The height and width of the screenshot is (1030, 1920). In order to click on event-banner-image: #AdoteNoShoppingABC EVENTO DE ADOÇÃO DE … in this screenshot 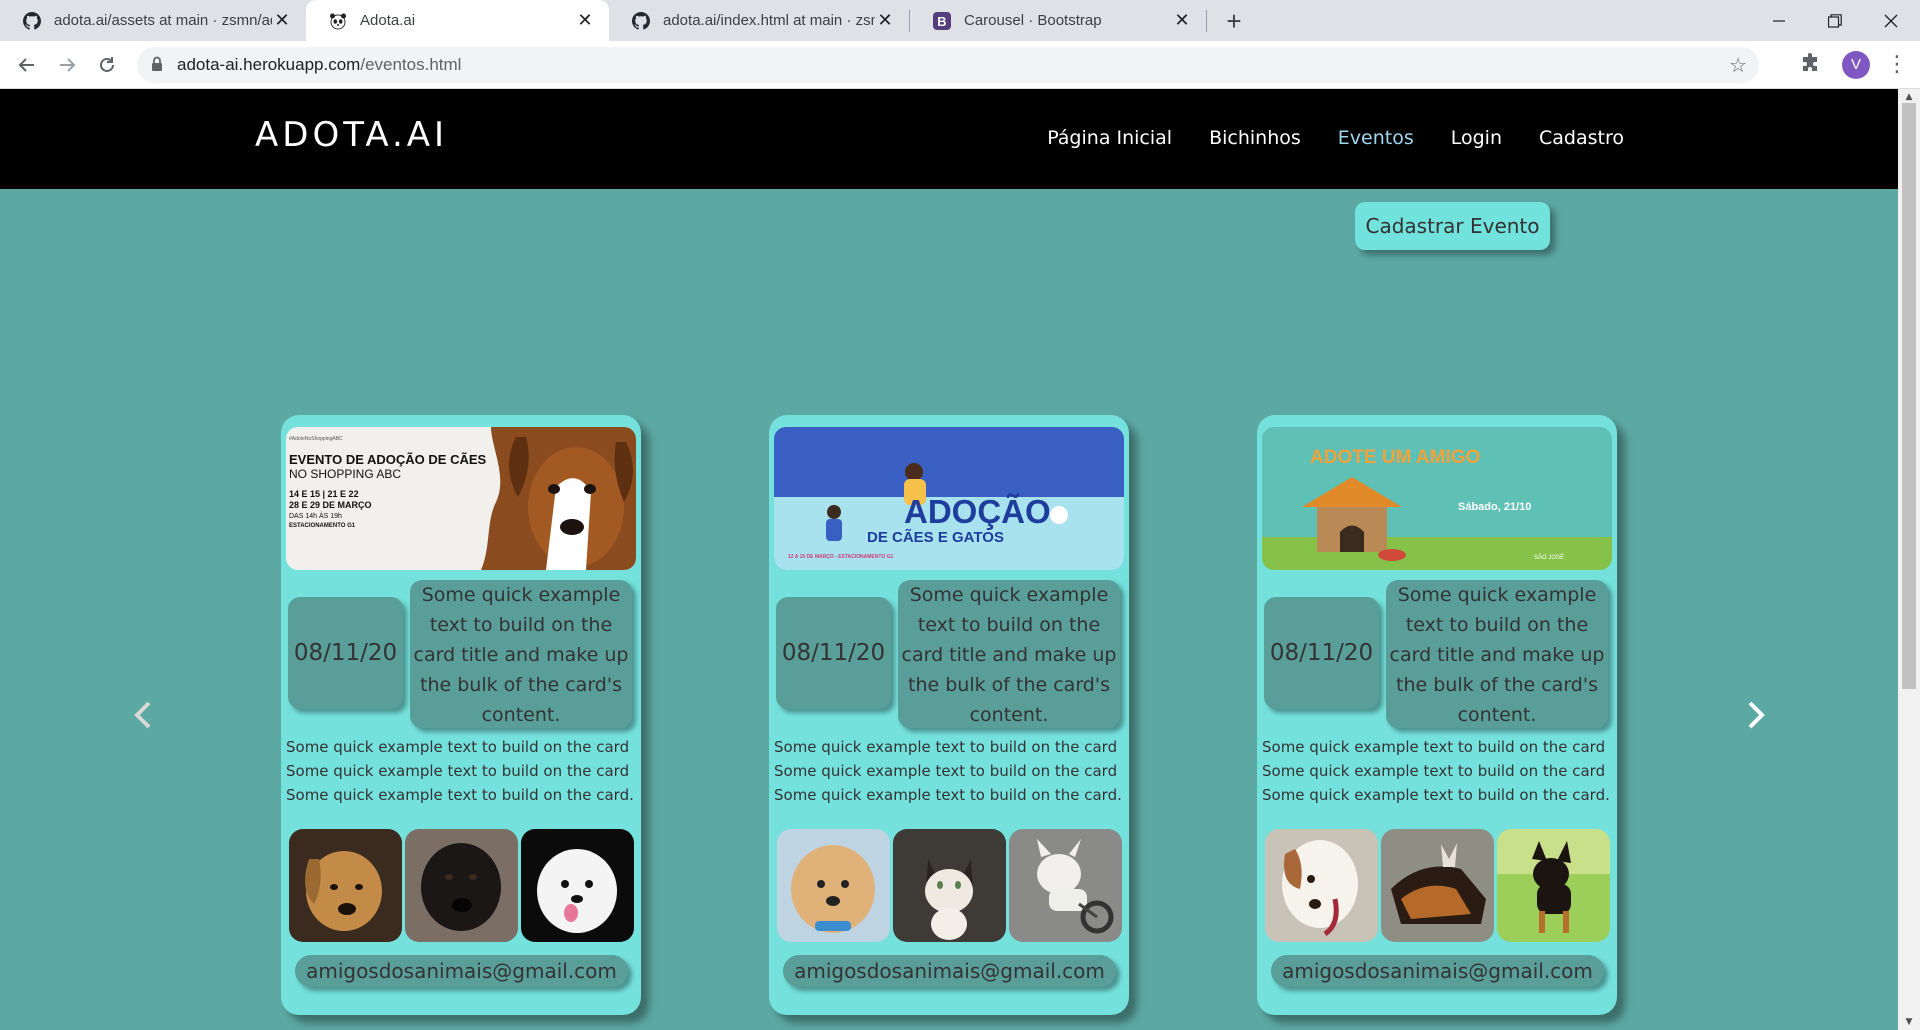, I will do `click(461, 498)`.